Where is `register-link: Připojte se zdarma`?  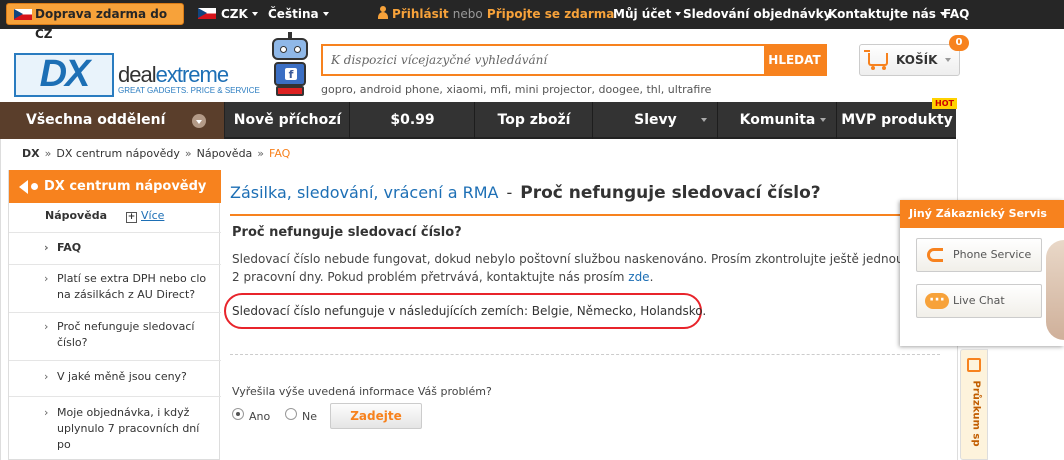 register-link: Připojte se zdarma is located at coordinates (550, 14).